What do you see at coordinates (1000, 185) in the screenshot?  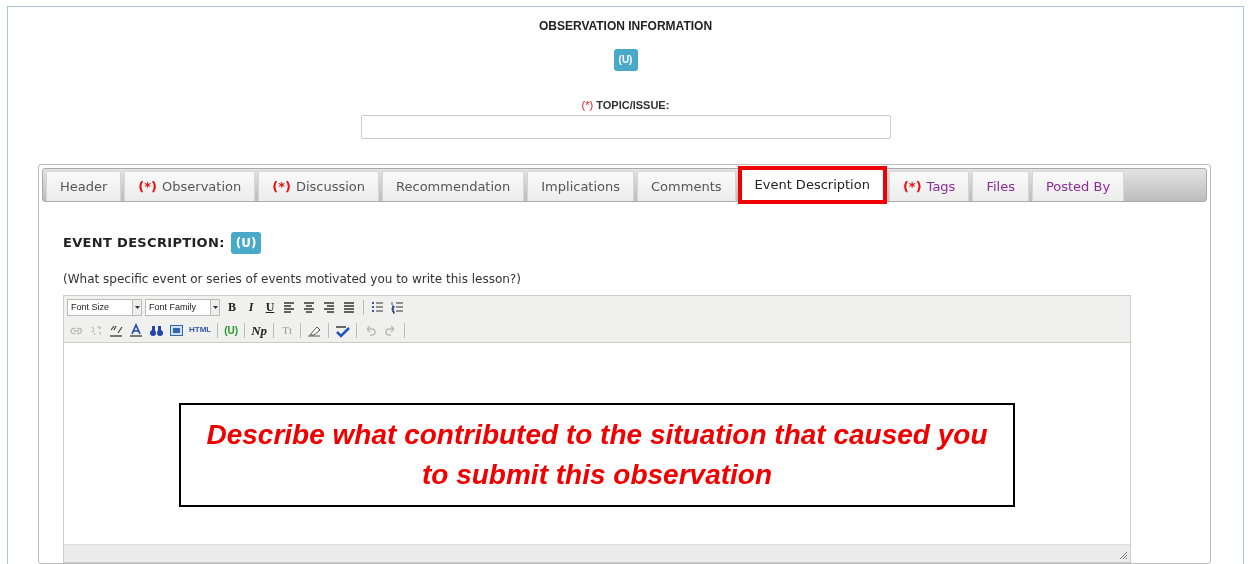 I see `tab: Files` at bounding box center [1000, 185].